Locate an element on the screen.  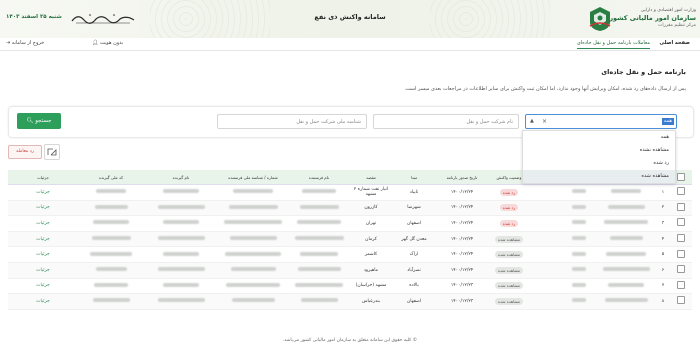
caret-up-icon: ▲ is located at coordinates (532, 121).